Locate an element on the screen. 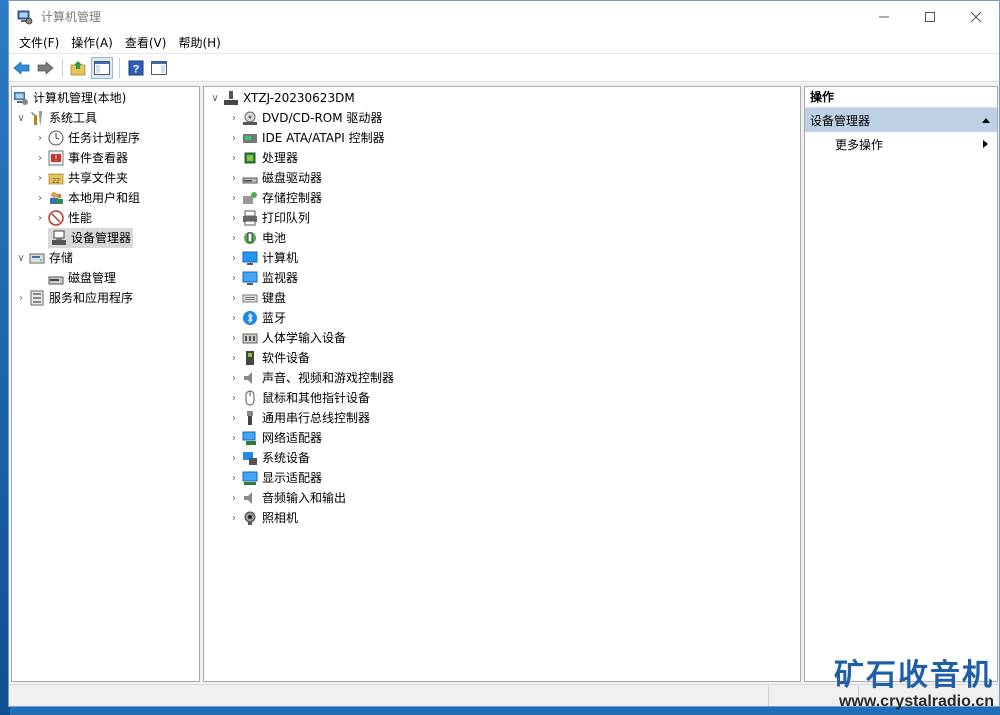 Image resolution: width=1000 pixels, height=715 pixels. storage-icon is located at coordinates (37, 258).